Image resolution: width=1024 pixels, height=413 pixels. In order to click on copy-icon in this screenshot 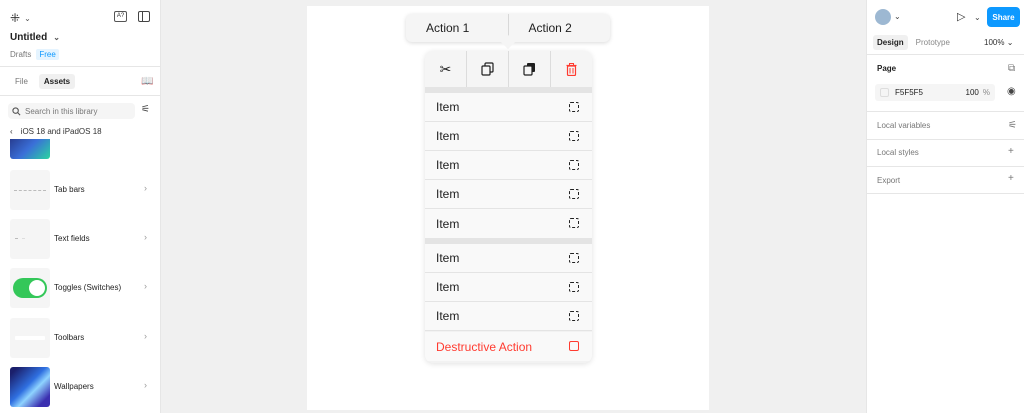, I will do `click(487, 69)`.